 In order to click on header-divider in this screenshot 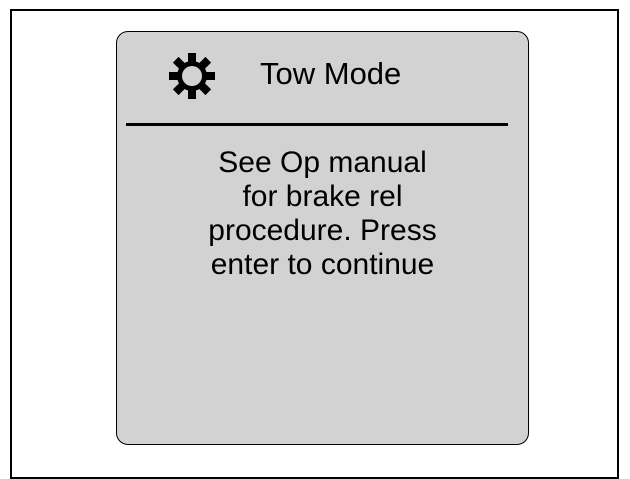, I will do `click(317, 124)`.